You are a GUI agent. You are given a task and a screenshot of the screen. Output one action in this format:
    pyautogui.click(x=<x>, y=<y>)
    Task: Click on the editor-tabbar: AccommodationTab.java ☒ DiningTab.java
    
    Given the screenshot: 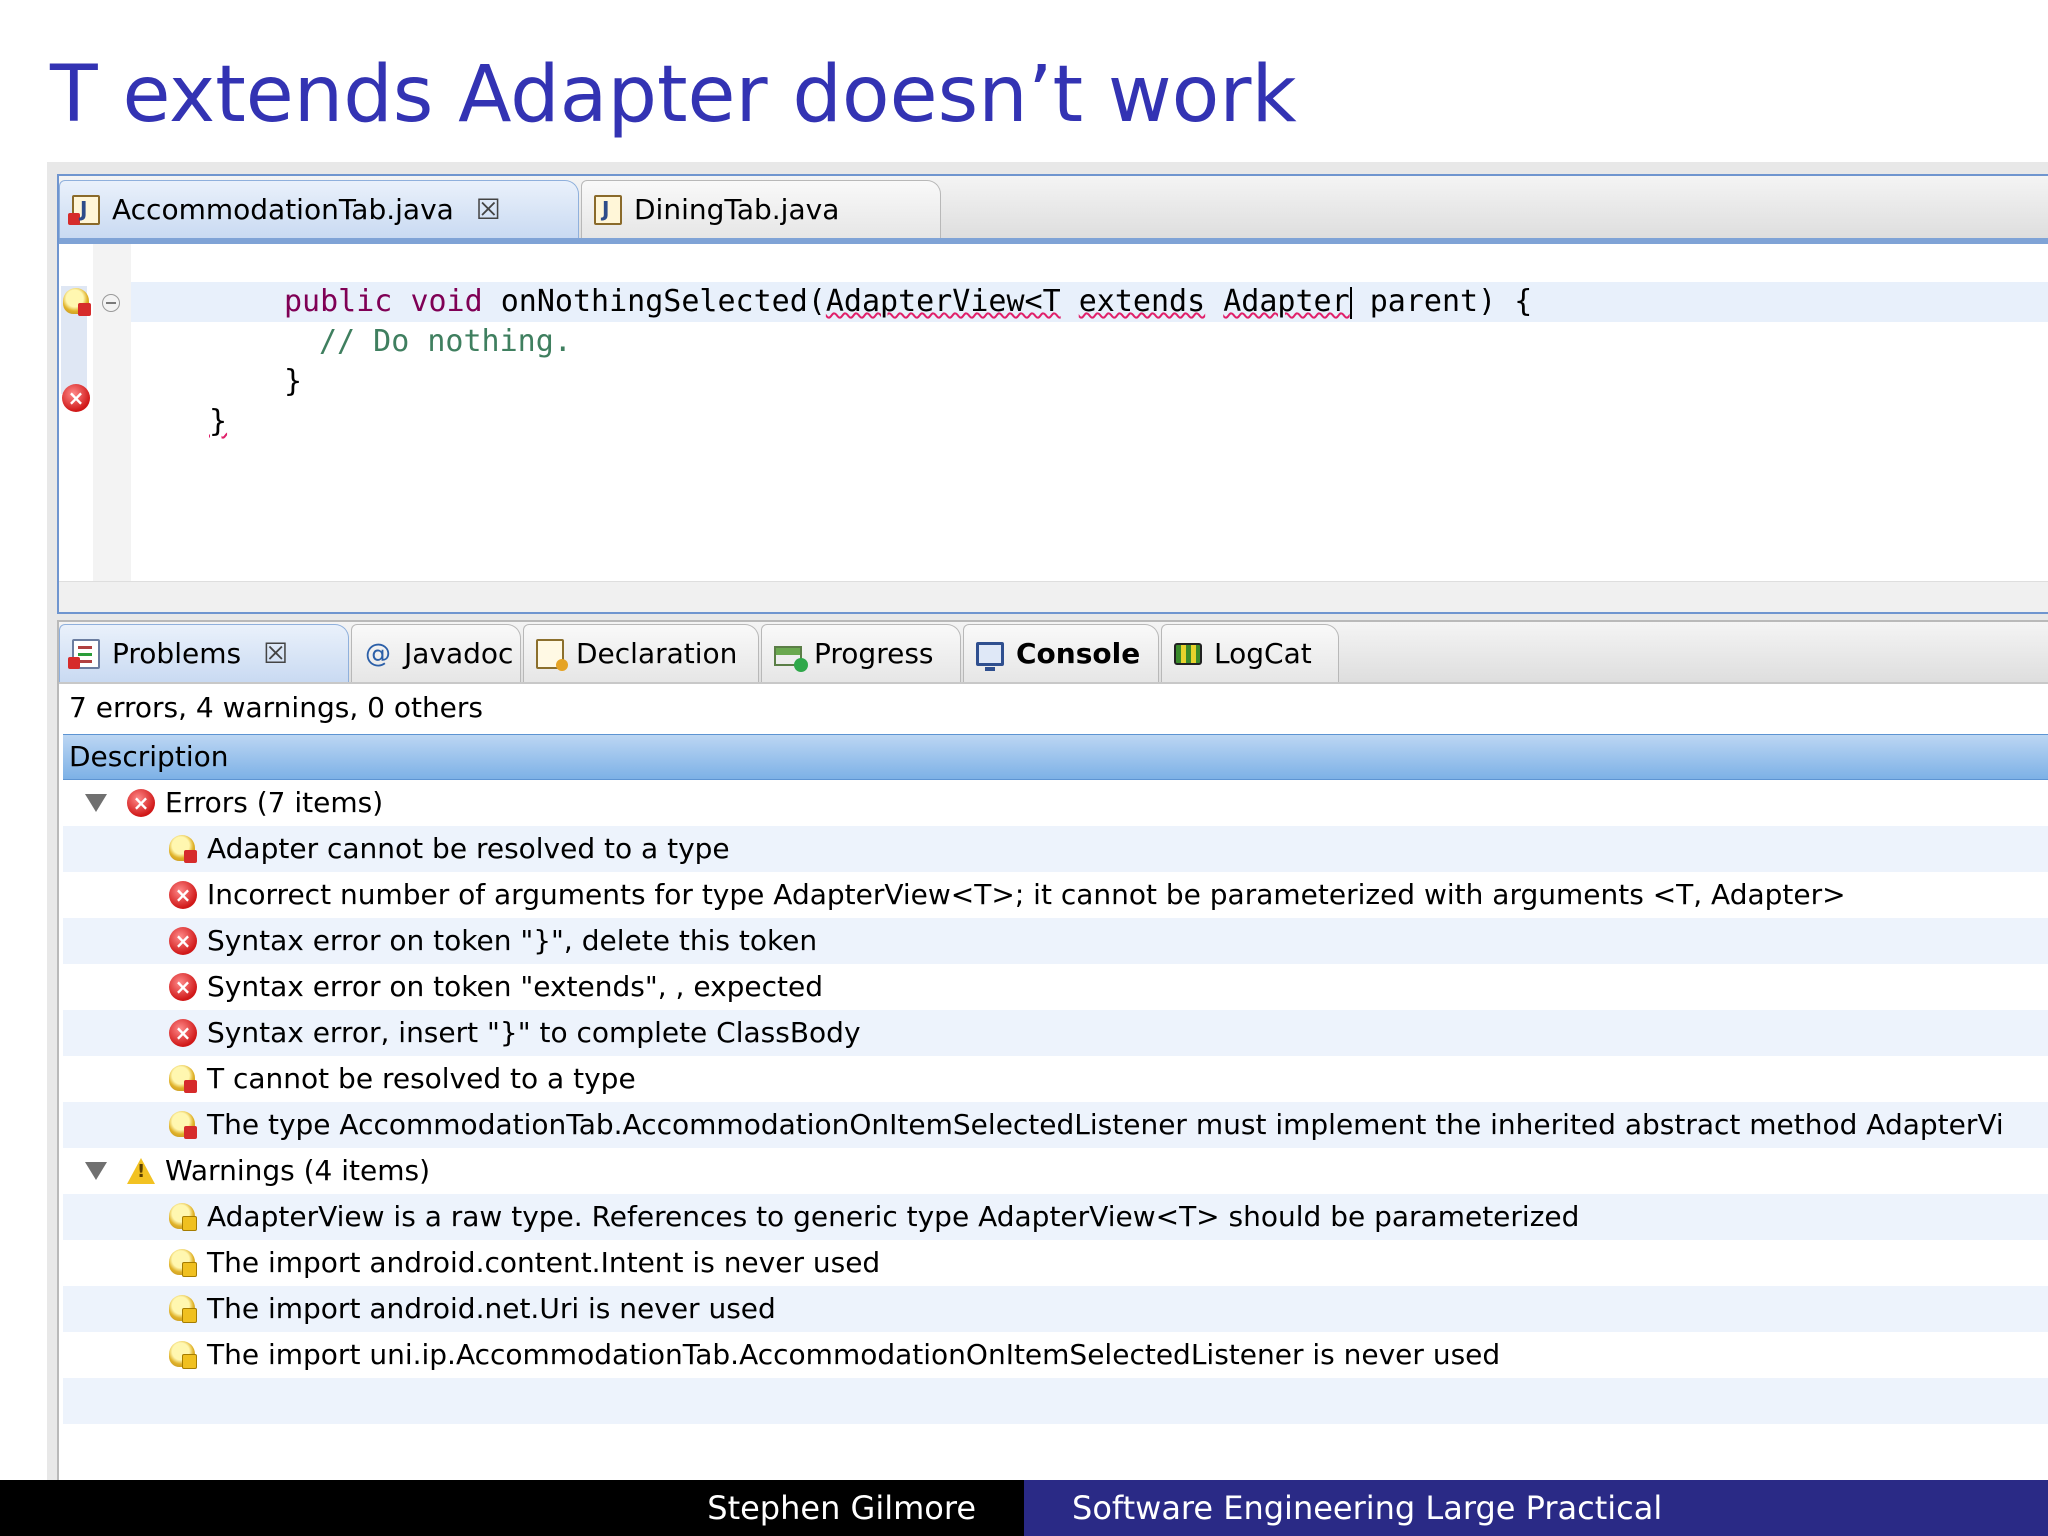 What is the action you would take?
    pyautogui.click(x=1053, y=210)
    